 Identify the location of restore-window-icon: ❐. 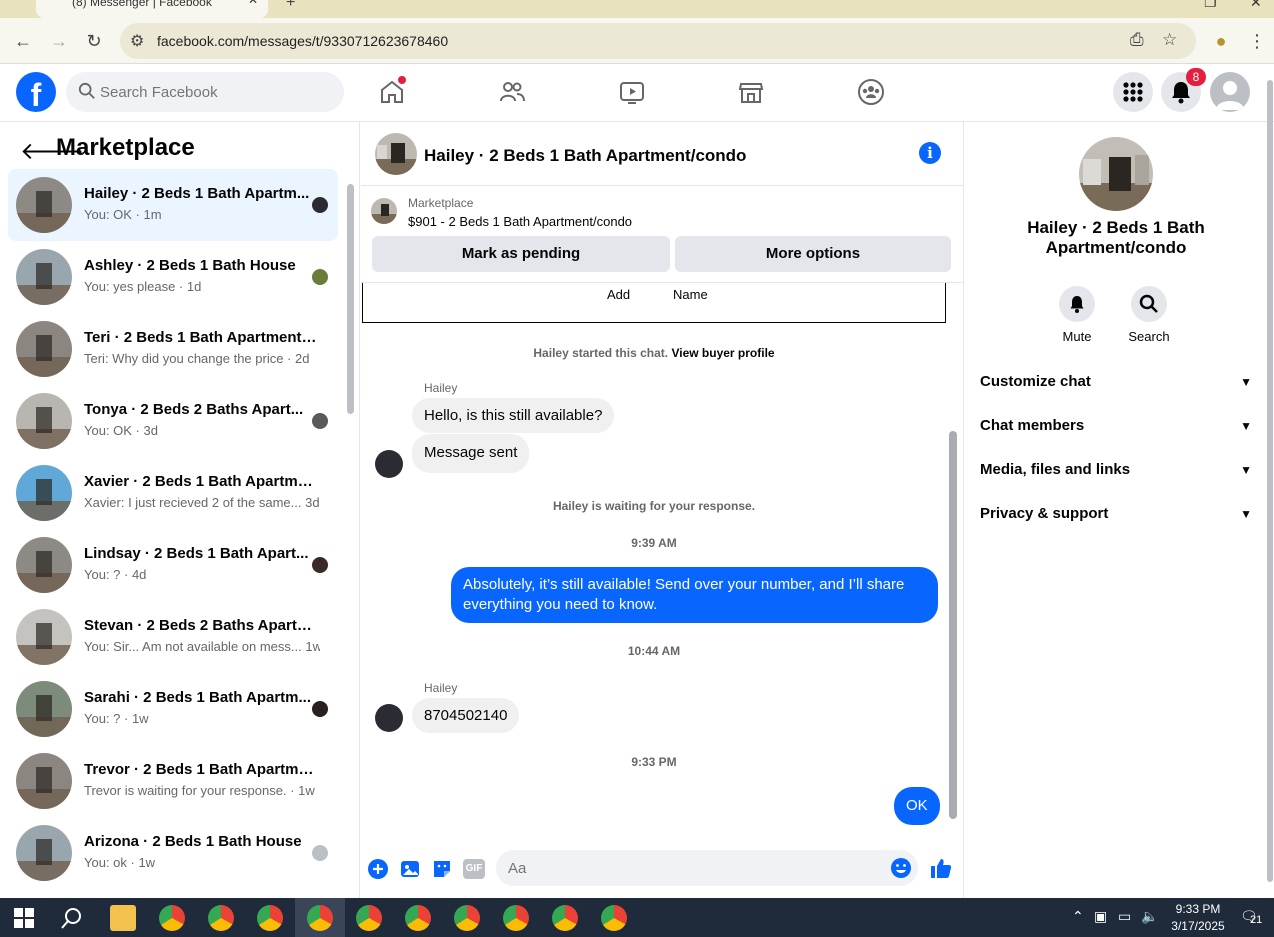
(1210, 5).